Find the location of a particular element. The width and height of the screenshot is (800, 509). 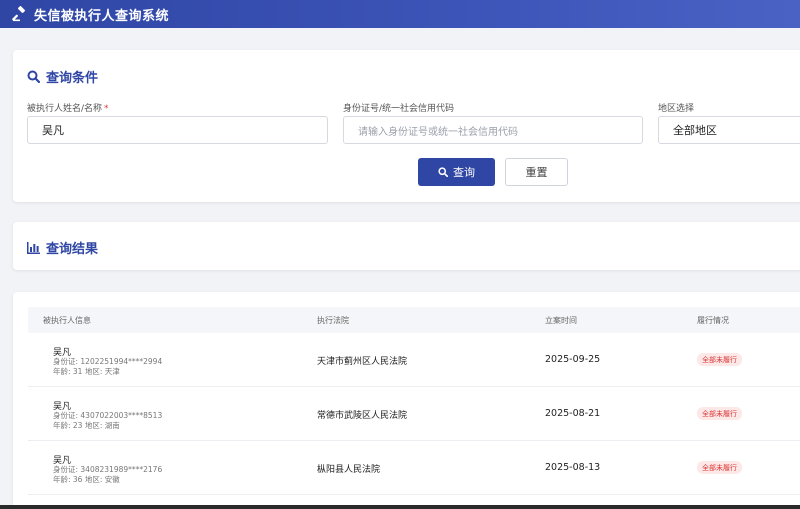

person-meta: 年龄: 31 地区: 天津 is located at coordinates (86, 371).